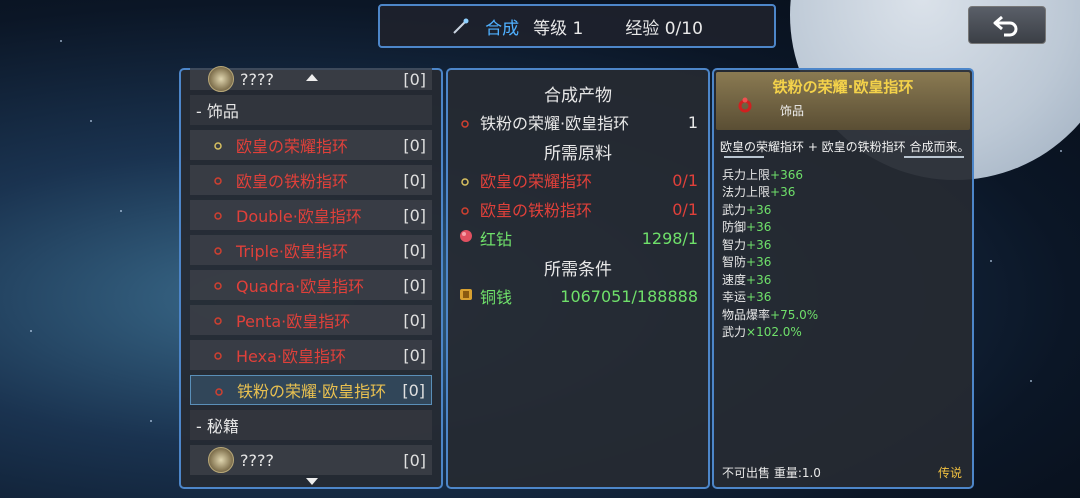 Image resolution: width=1080 pixels, height=498 pixels. I want to click on wand-icon, so click(461, 26).